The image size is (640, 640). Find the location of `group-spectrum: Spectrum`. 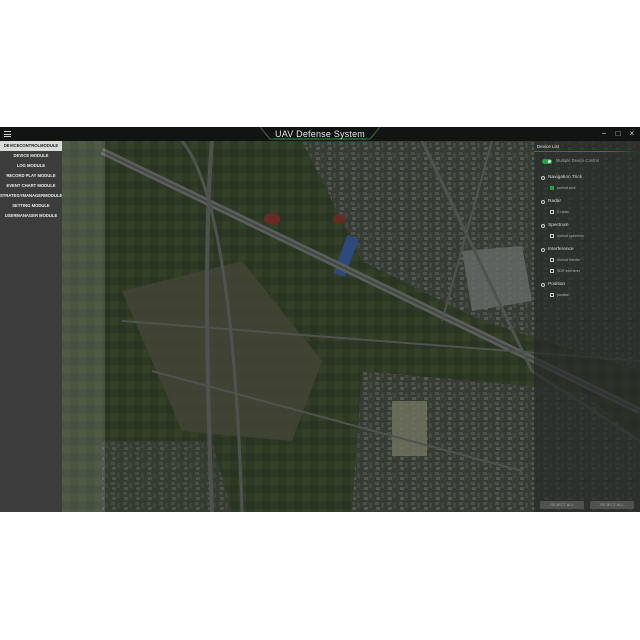

group-spectrum: Spectrum is located at coordinates (555, 225).